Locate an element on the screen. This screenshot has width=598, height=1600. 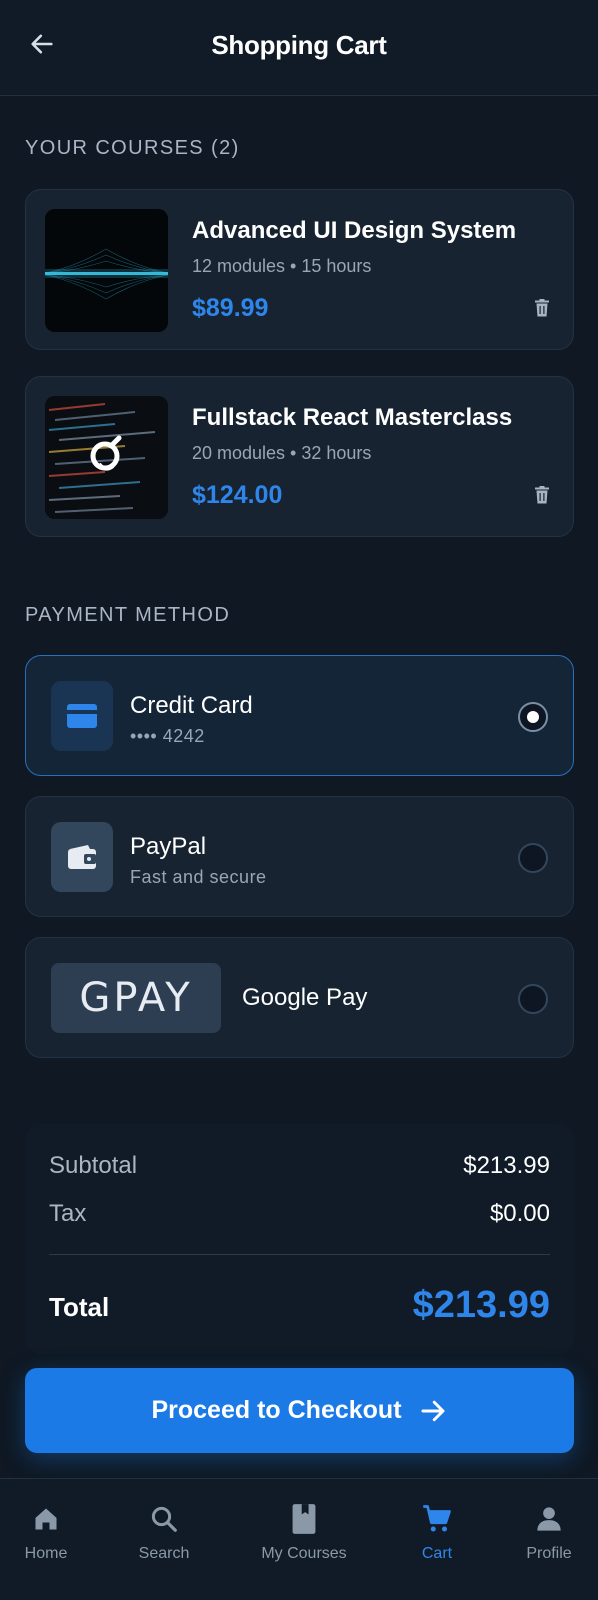
checkout-button: Proceed to Checkout is located at coordinates (299, 1410).